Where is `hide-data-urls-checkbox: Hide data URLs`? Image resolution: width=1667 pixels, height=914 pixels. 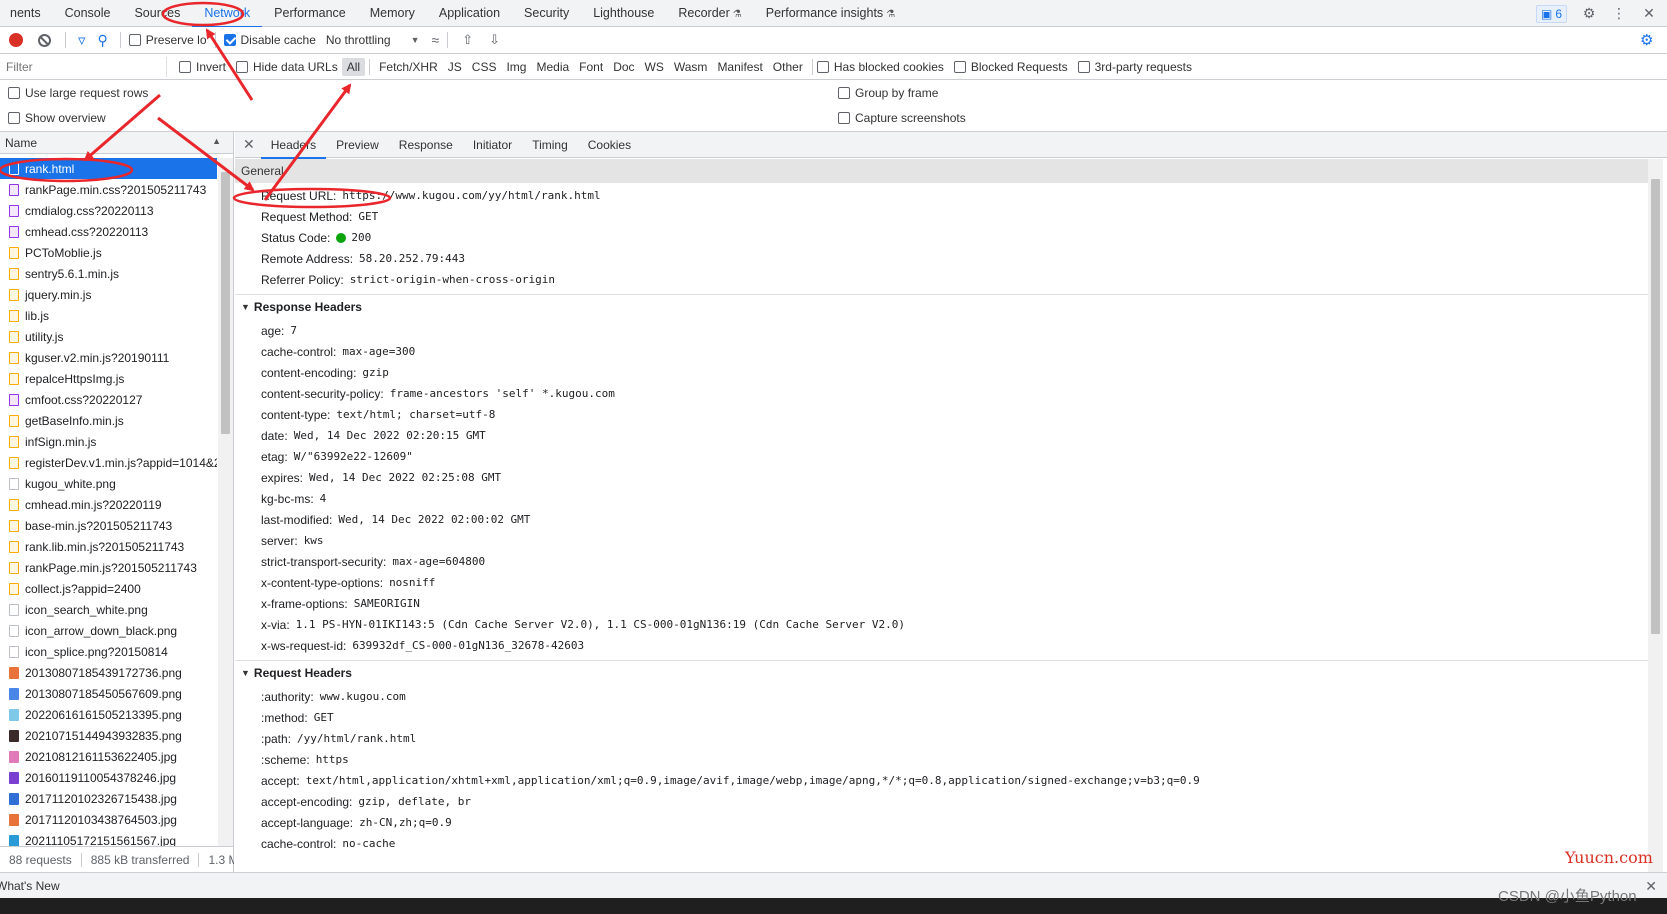 hide-data-urls-checkbox: Hide data URLs is located at coordinates (287, 67).